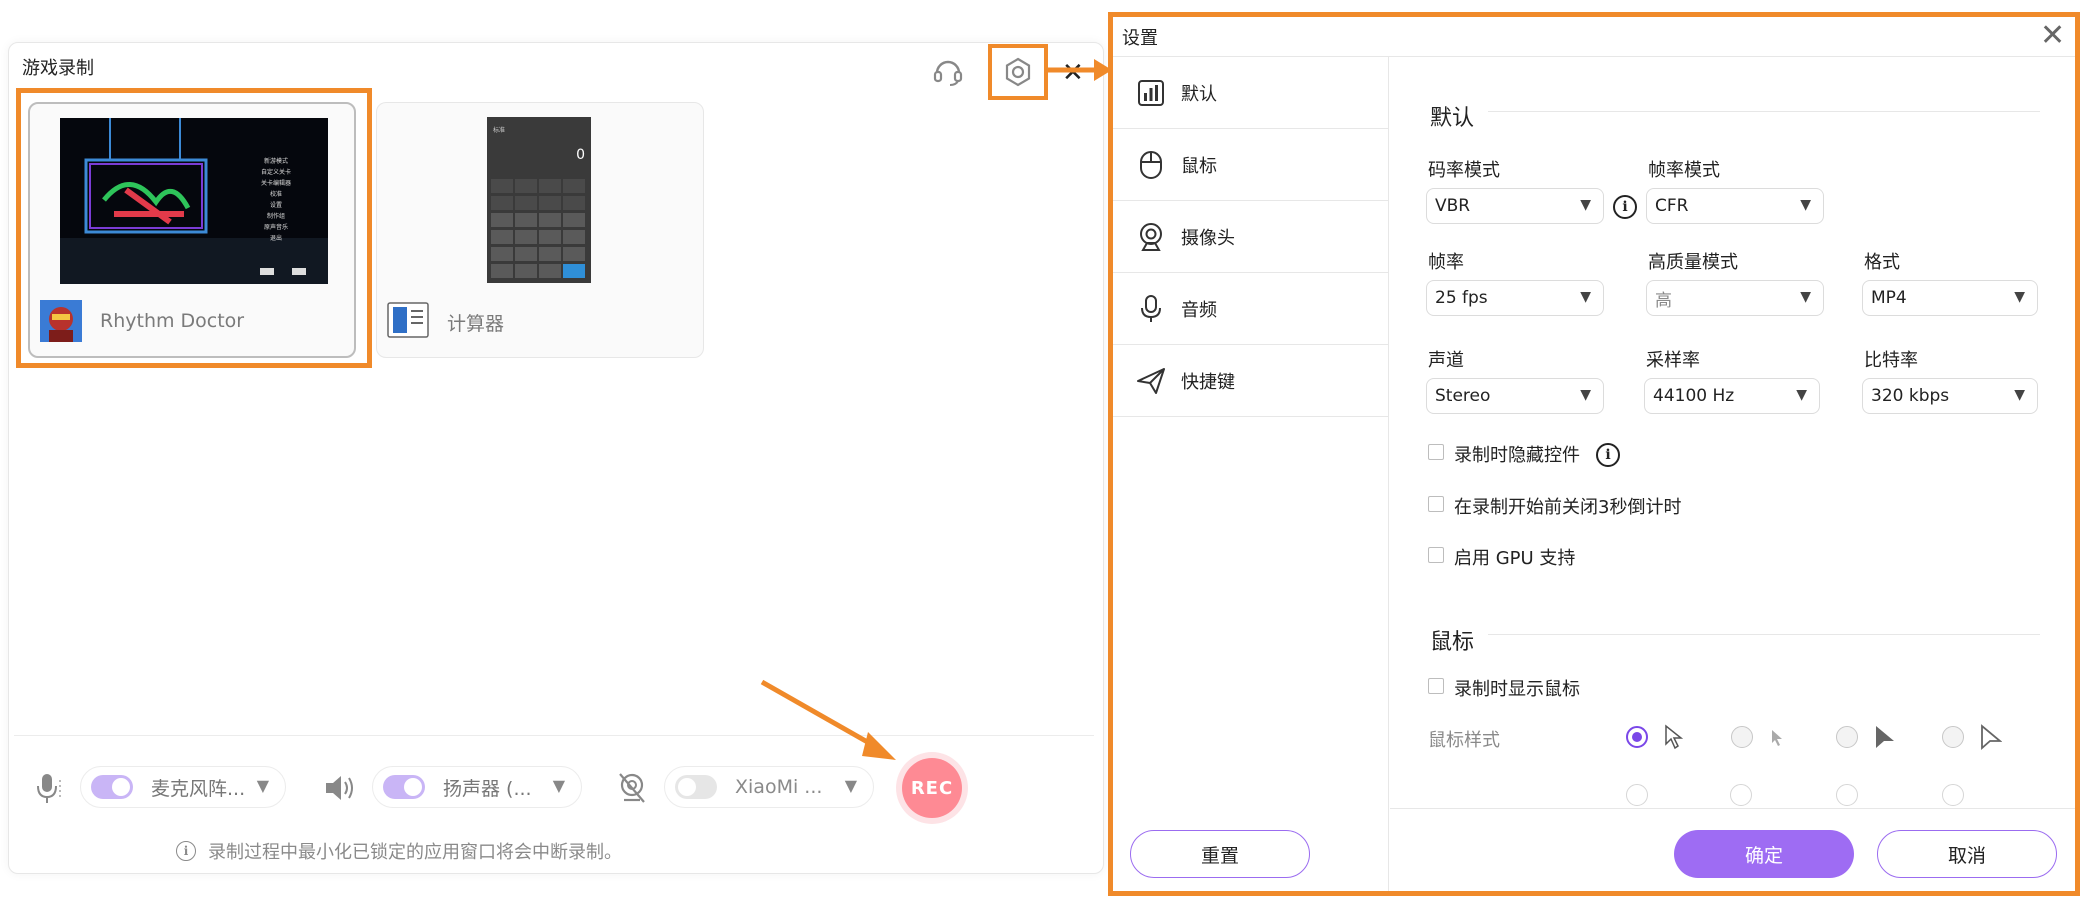 The image size is (2087, 909). Describe the element at coordinates (172, 321) in the screenshot. I see `app-name: Rhythm Doctor` at that location.